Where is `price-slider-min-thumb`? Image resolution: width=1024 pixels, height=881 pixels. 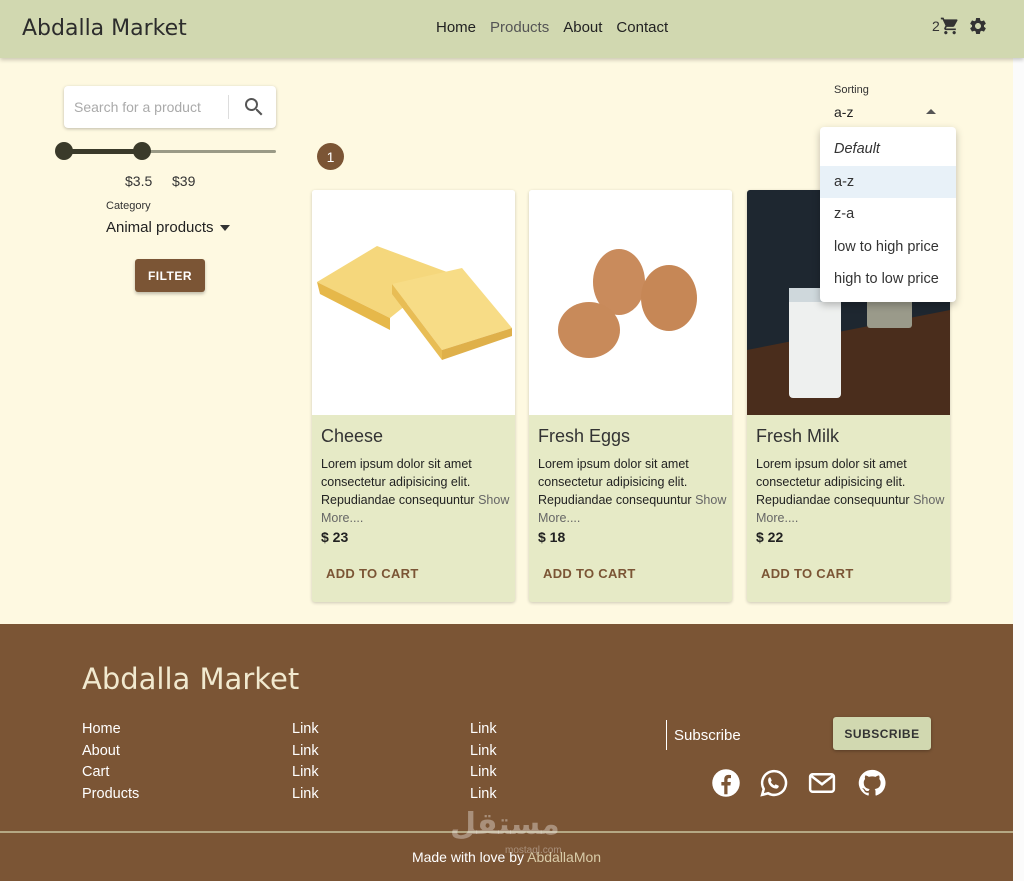 price-slider-min-thumb is located at coordinates (64, 151).